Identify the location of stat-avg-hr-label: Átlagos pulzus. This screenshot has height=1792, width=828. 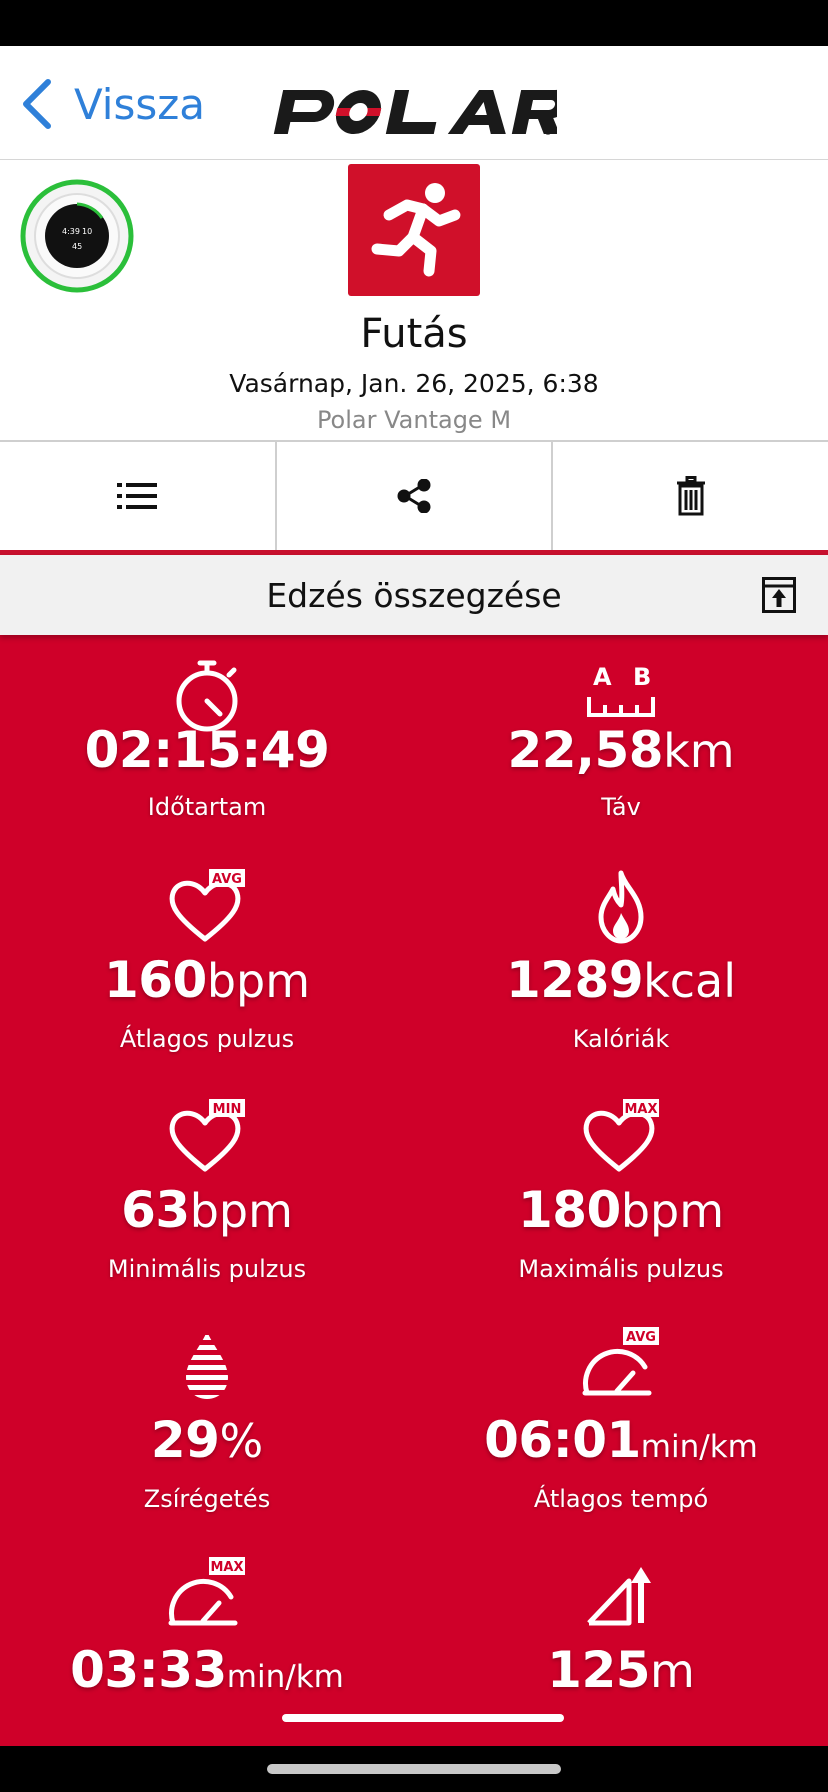
(207, 1039).